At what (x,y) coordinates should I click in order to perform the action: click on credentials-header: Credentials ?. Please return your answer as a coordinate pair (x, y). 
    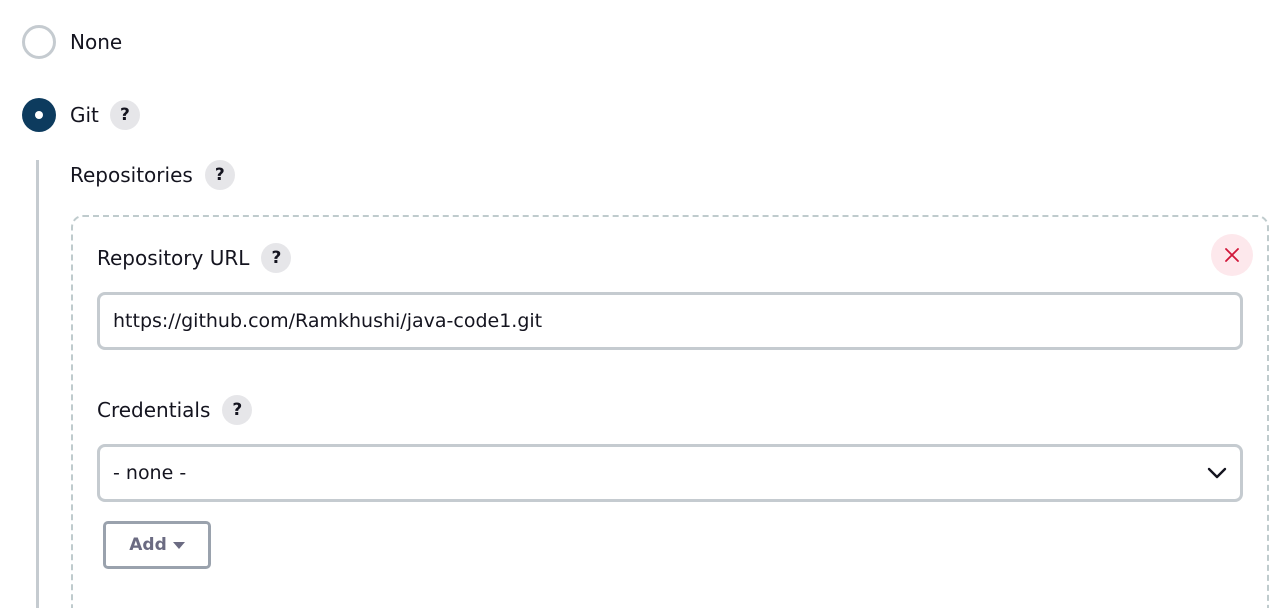
    Looking at the image, I should click on (175, 410).